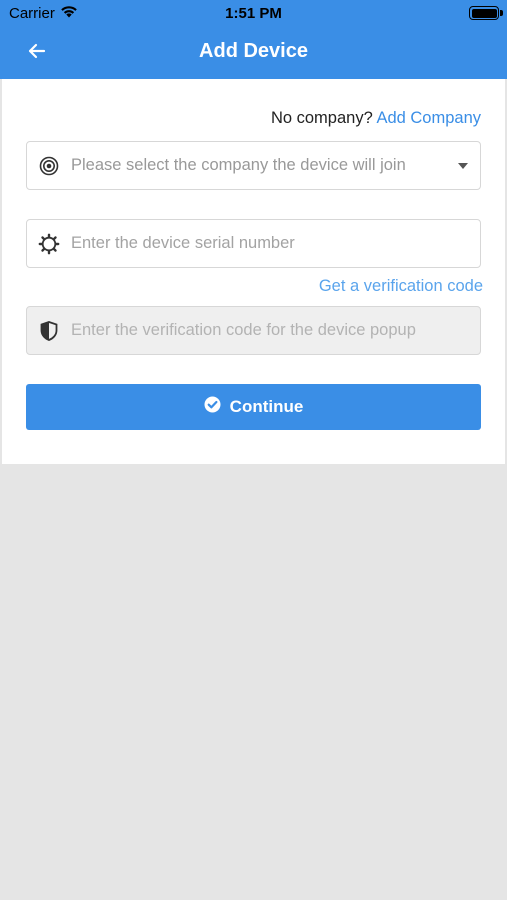 The height and width of the screenshot is (900, 507). I want to click on verification-code-input, so click(275, 330).